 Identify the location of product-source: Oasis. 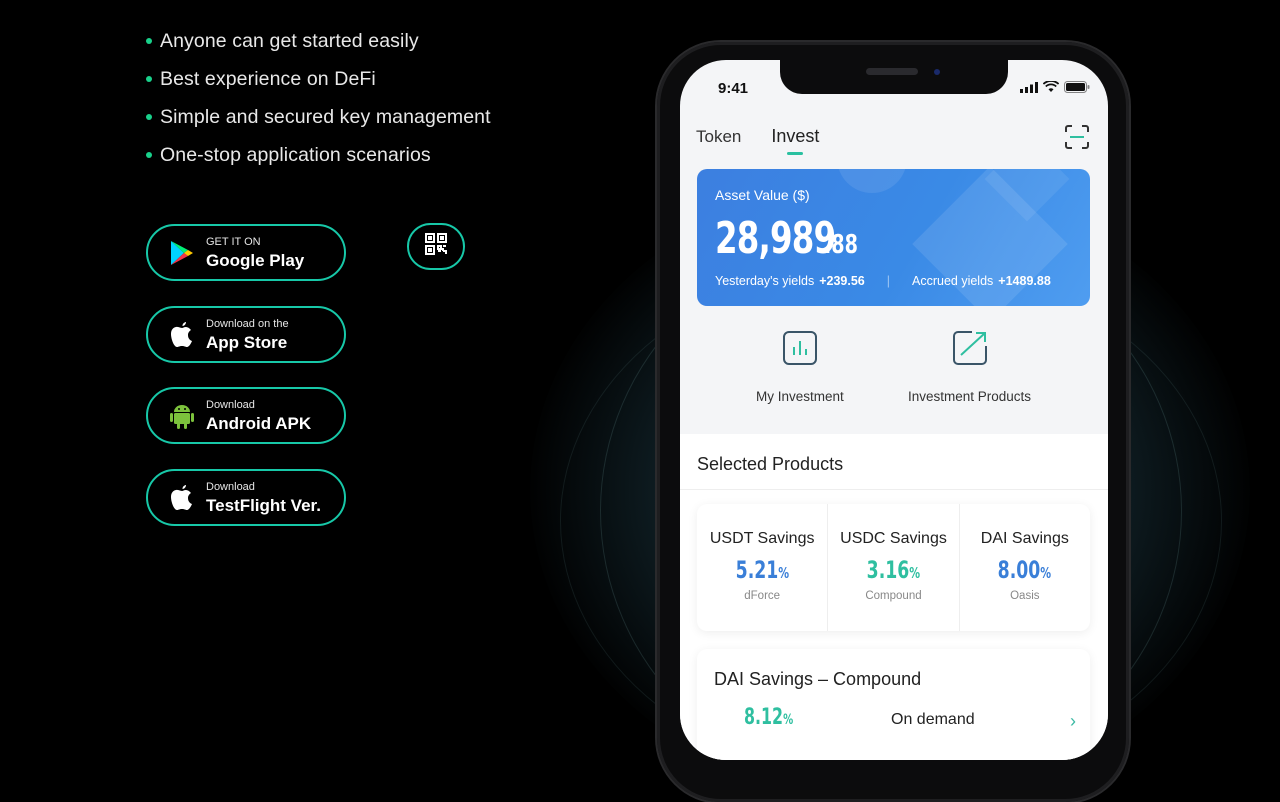
(1025, 596).